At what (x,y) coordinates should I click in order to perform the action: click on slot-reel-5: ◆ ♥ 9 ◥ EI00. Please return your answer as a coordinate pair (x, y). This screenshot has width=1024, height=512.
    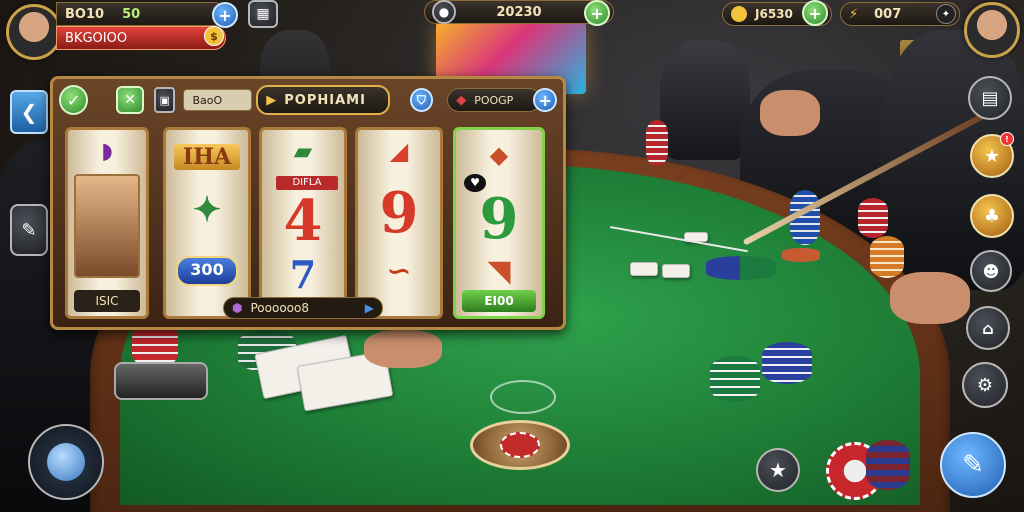
    Looking at the image, I should click on (499, 223).